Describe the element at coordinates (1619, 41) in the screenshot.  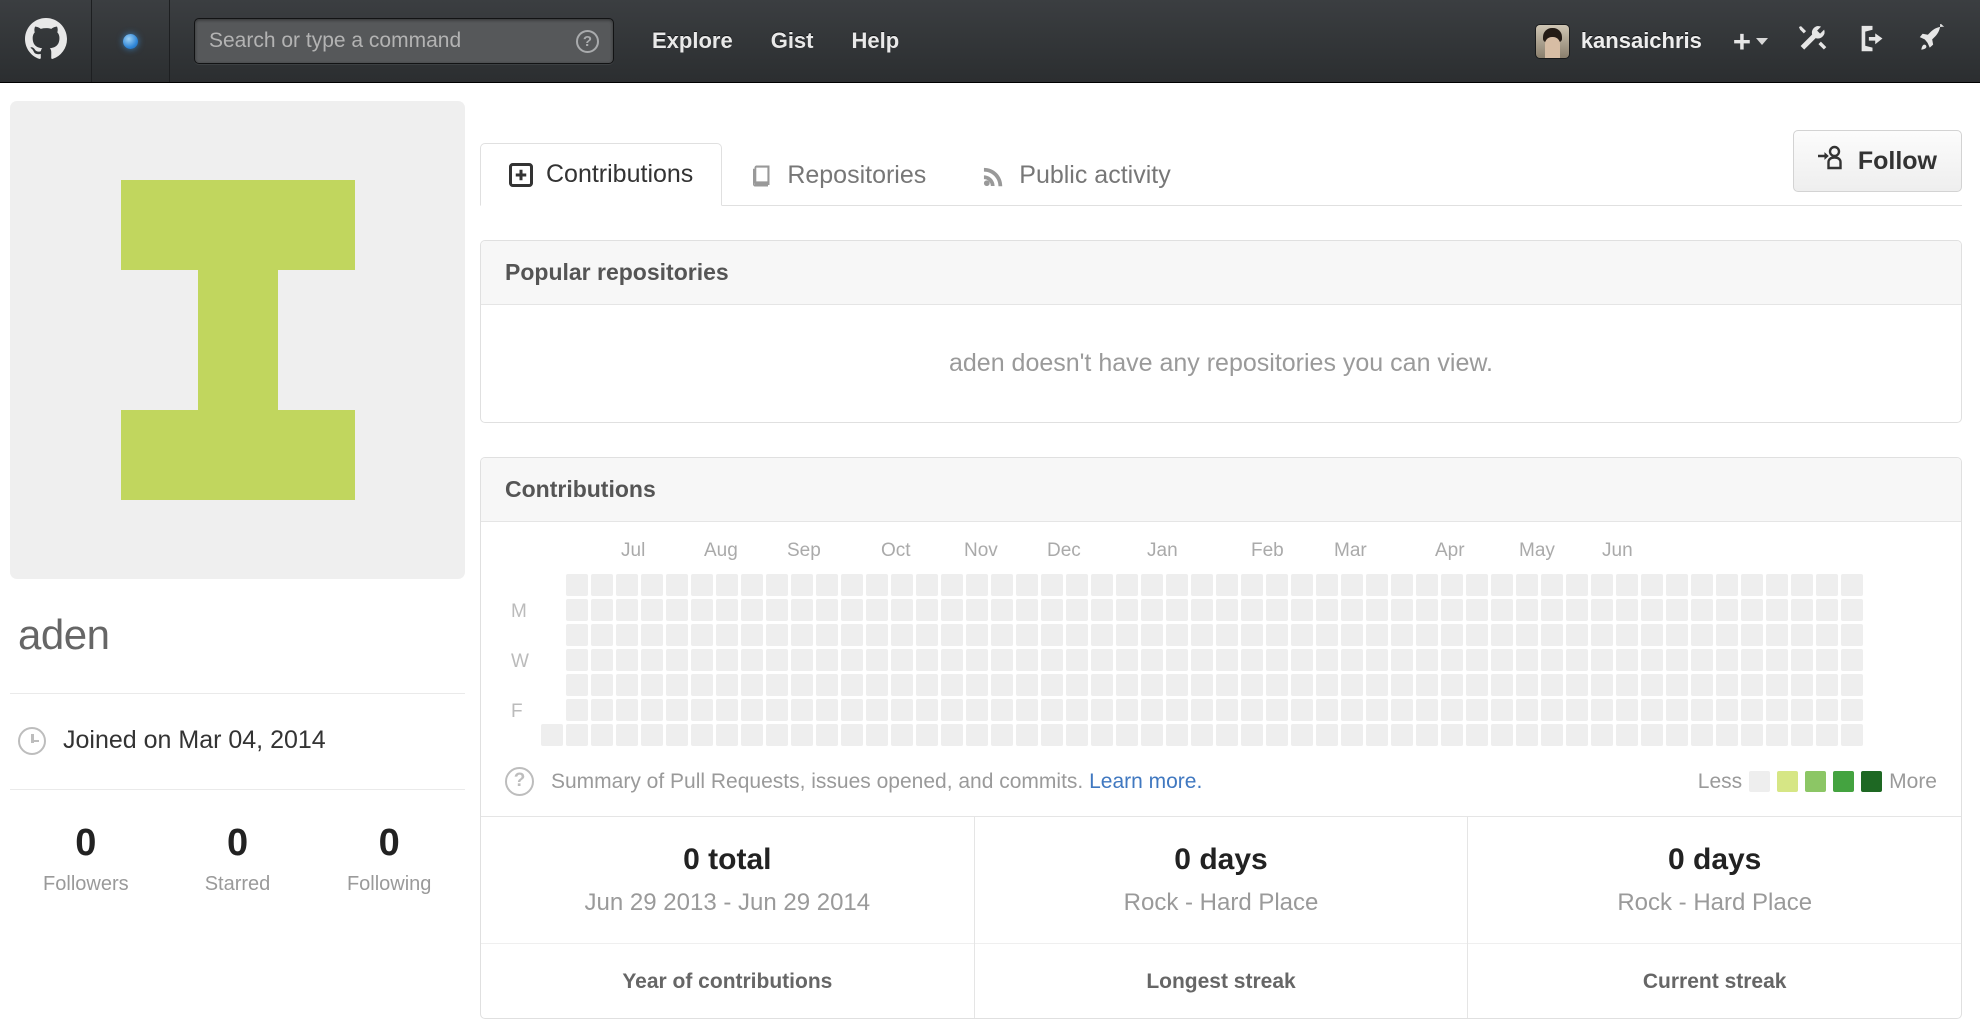
I see `user-menu: kansaichris` at that location.